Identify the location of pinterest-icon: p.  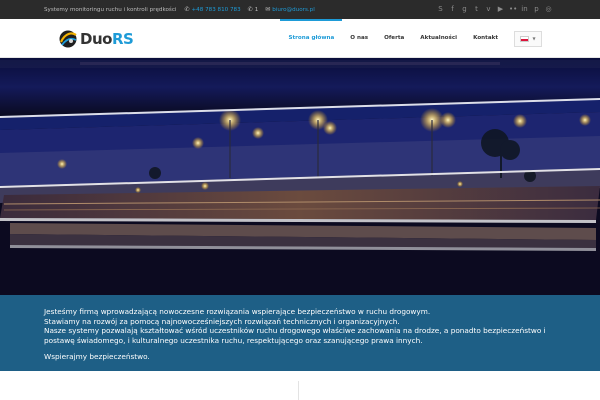
(536, 9).